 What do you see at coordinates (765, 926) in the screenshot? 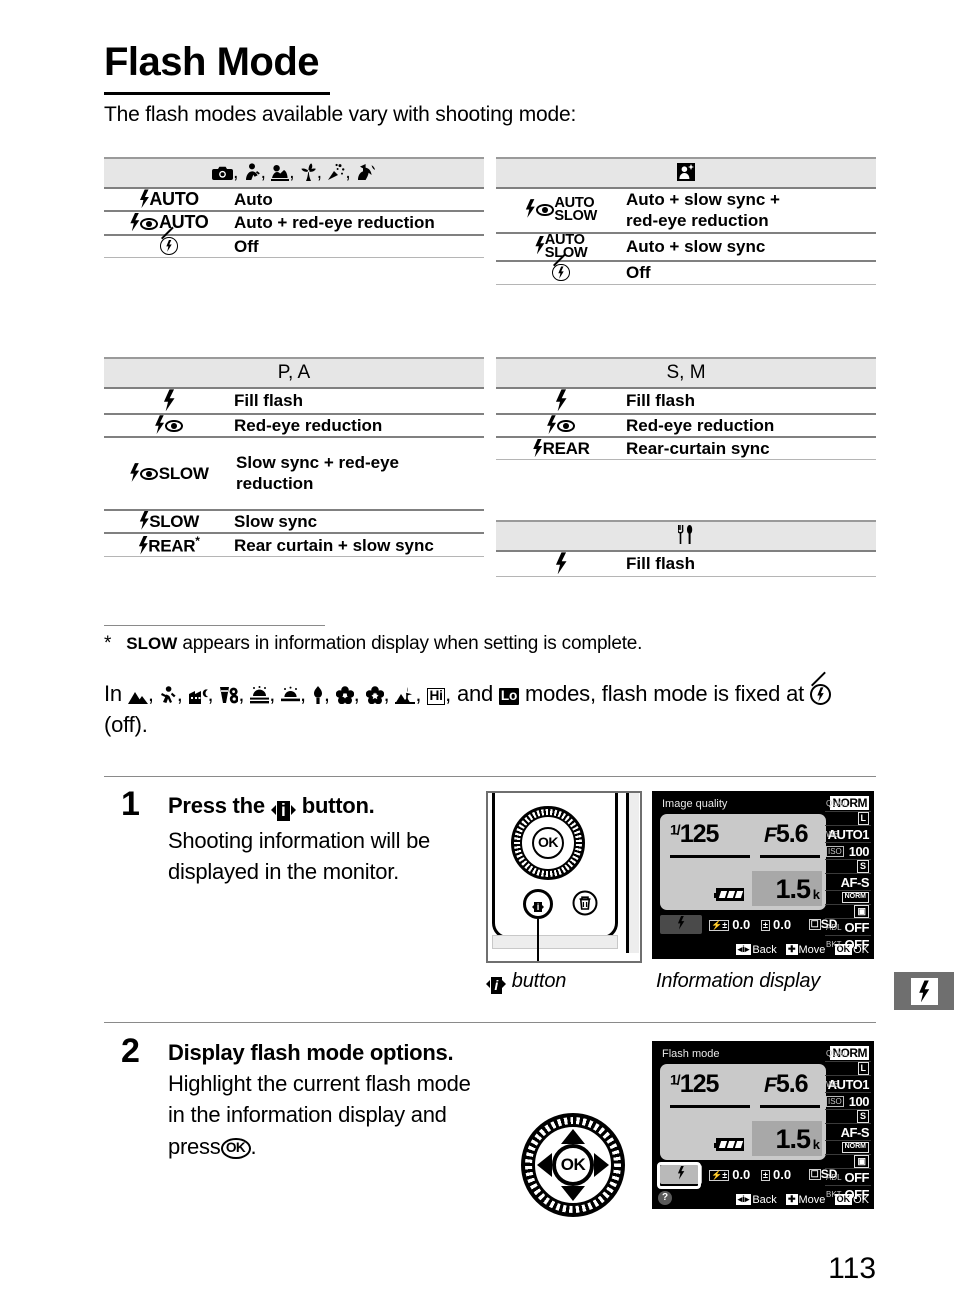
I see `exposure-comp-icon: ±` at bounding box center [765, 926].